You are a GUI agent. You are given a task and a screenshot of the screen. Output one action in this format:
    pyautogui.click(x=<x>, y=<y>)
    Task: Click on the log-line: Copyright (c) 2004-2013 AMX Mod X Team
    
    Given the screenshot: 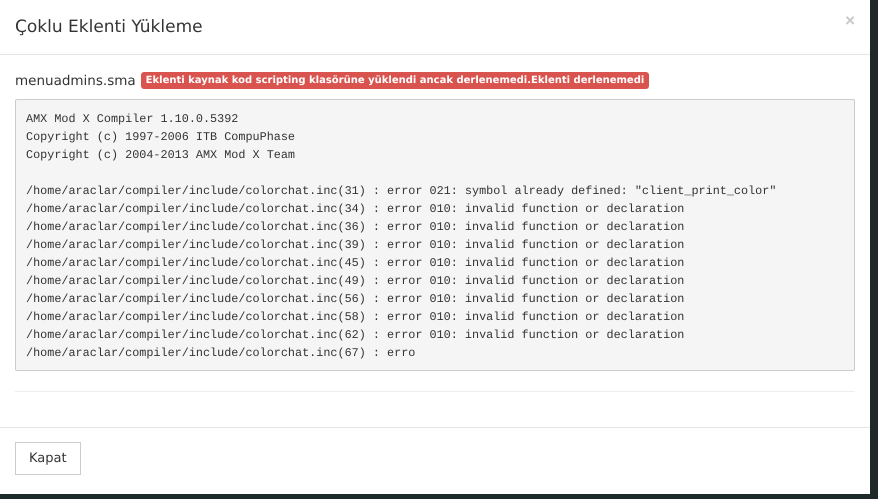 What is the action you would take?
    pyautogui.click(x=161, y=155)
    